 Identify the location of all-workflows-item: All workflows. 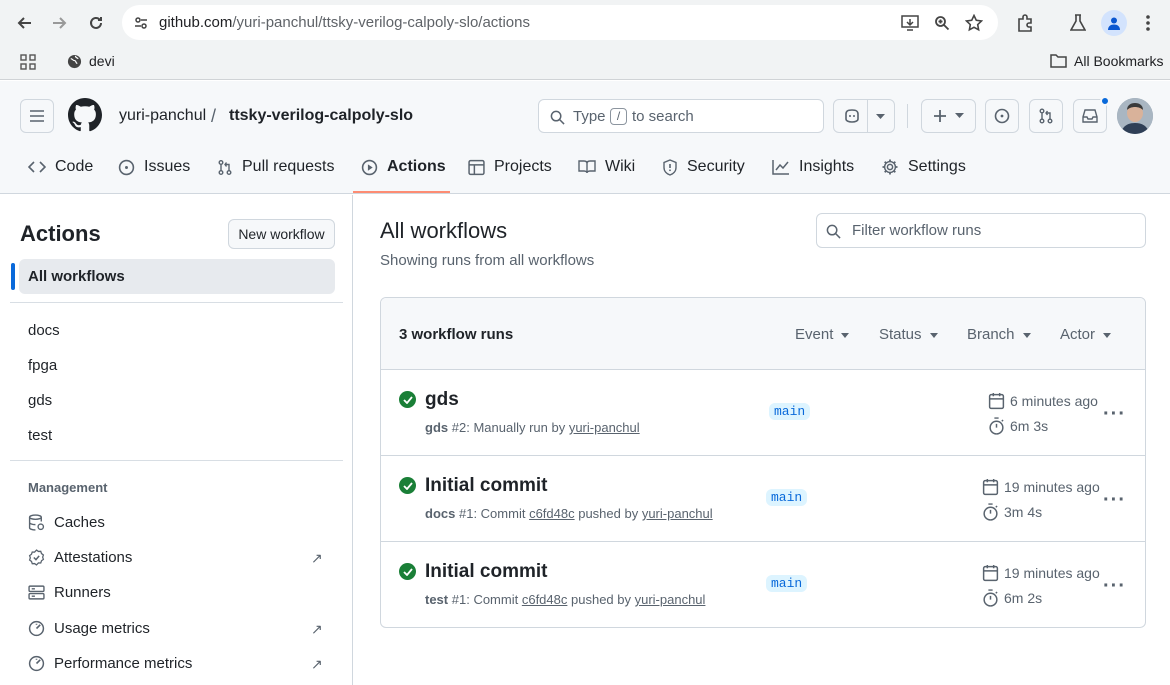
(177, 276).